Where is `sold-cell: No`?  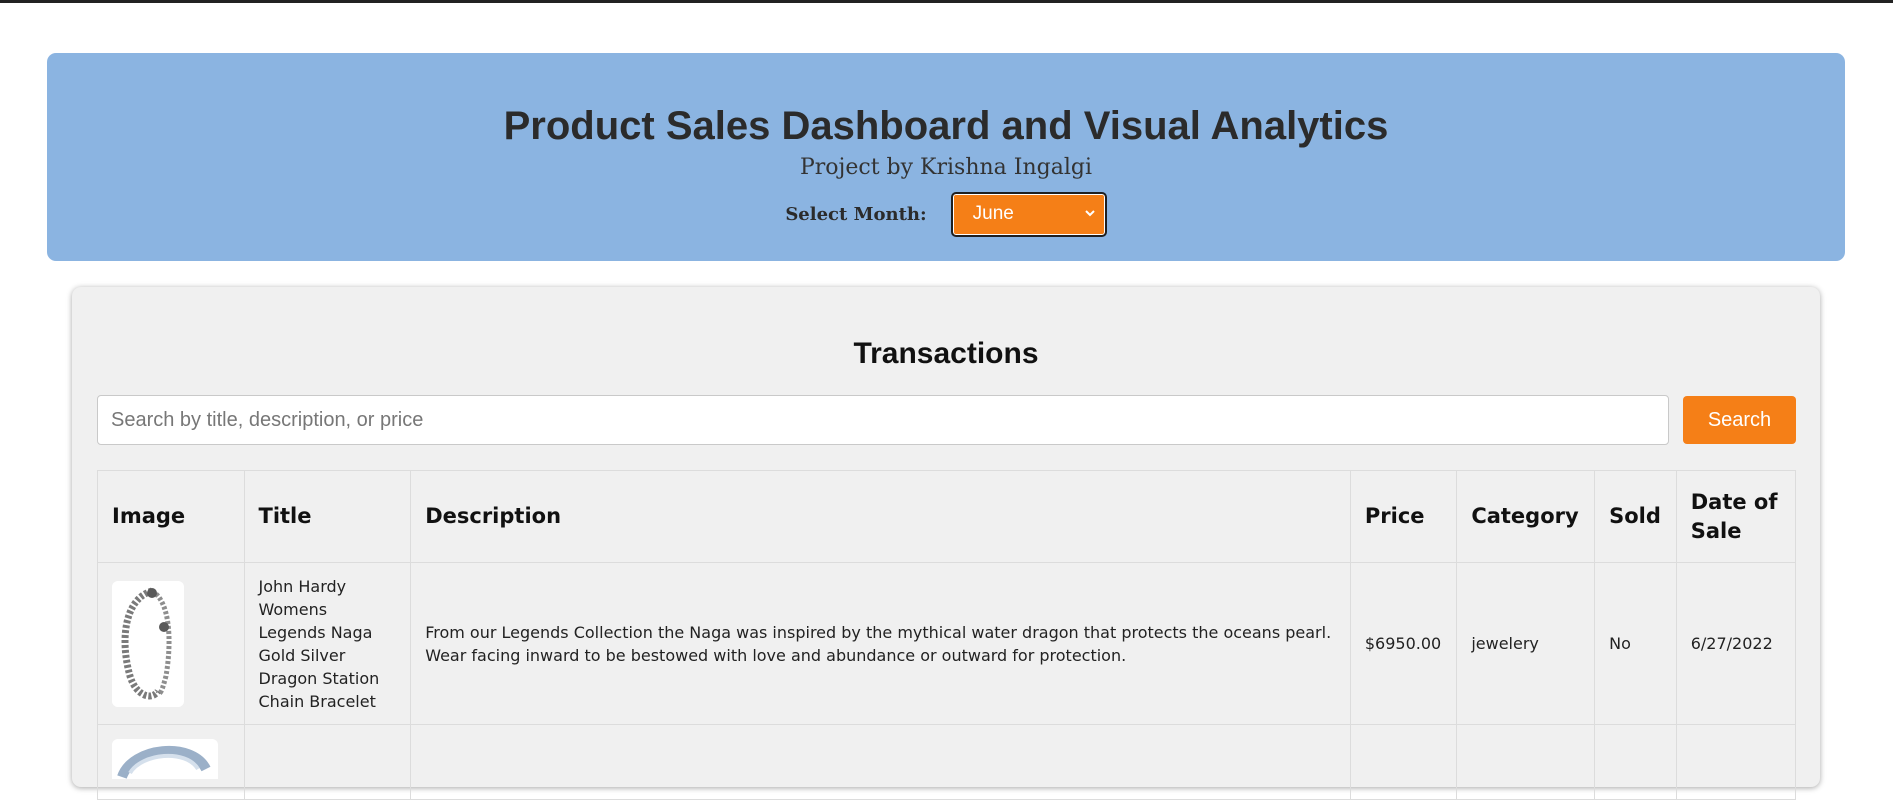 sold-cell: No is located at coordinates (1635, 643).